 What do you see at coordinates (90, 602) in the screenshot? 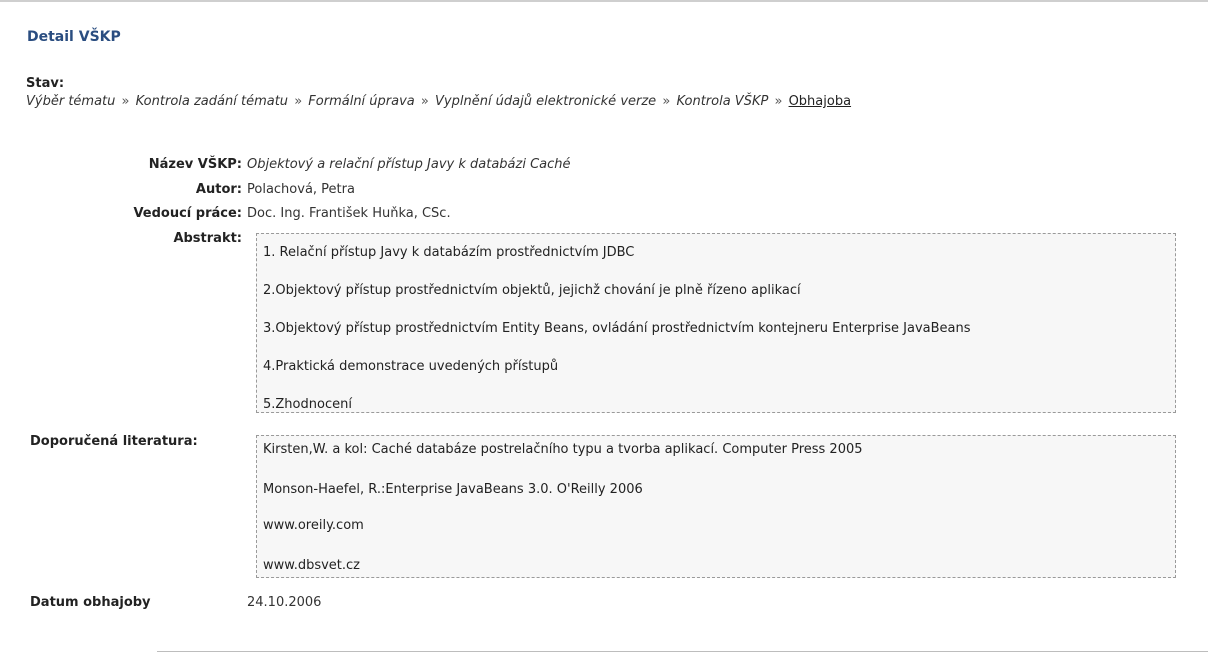
I see `defense-date-label: Datum obhajoby` at bounding box center [90, 602].